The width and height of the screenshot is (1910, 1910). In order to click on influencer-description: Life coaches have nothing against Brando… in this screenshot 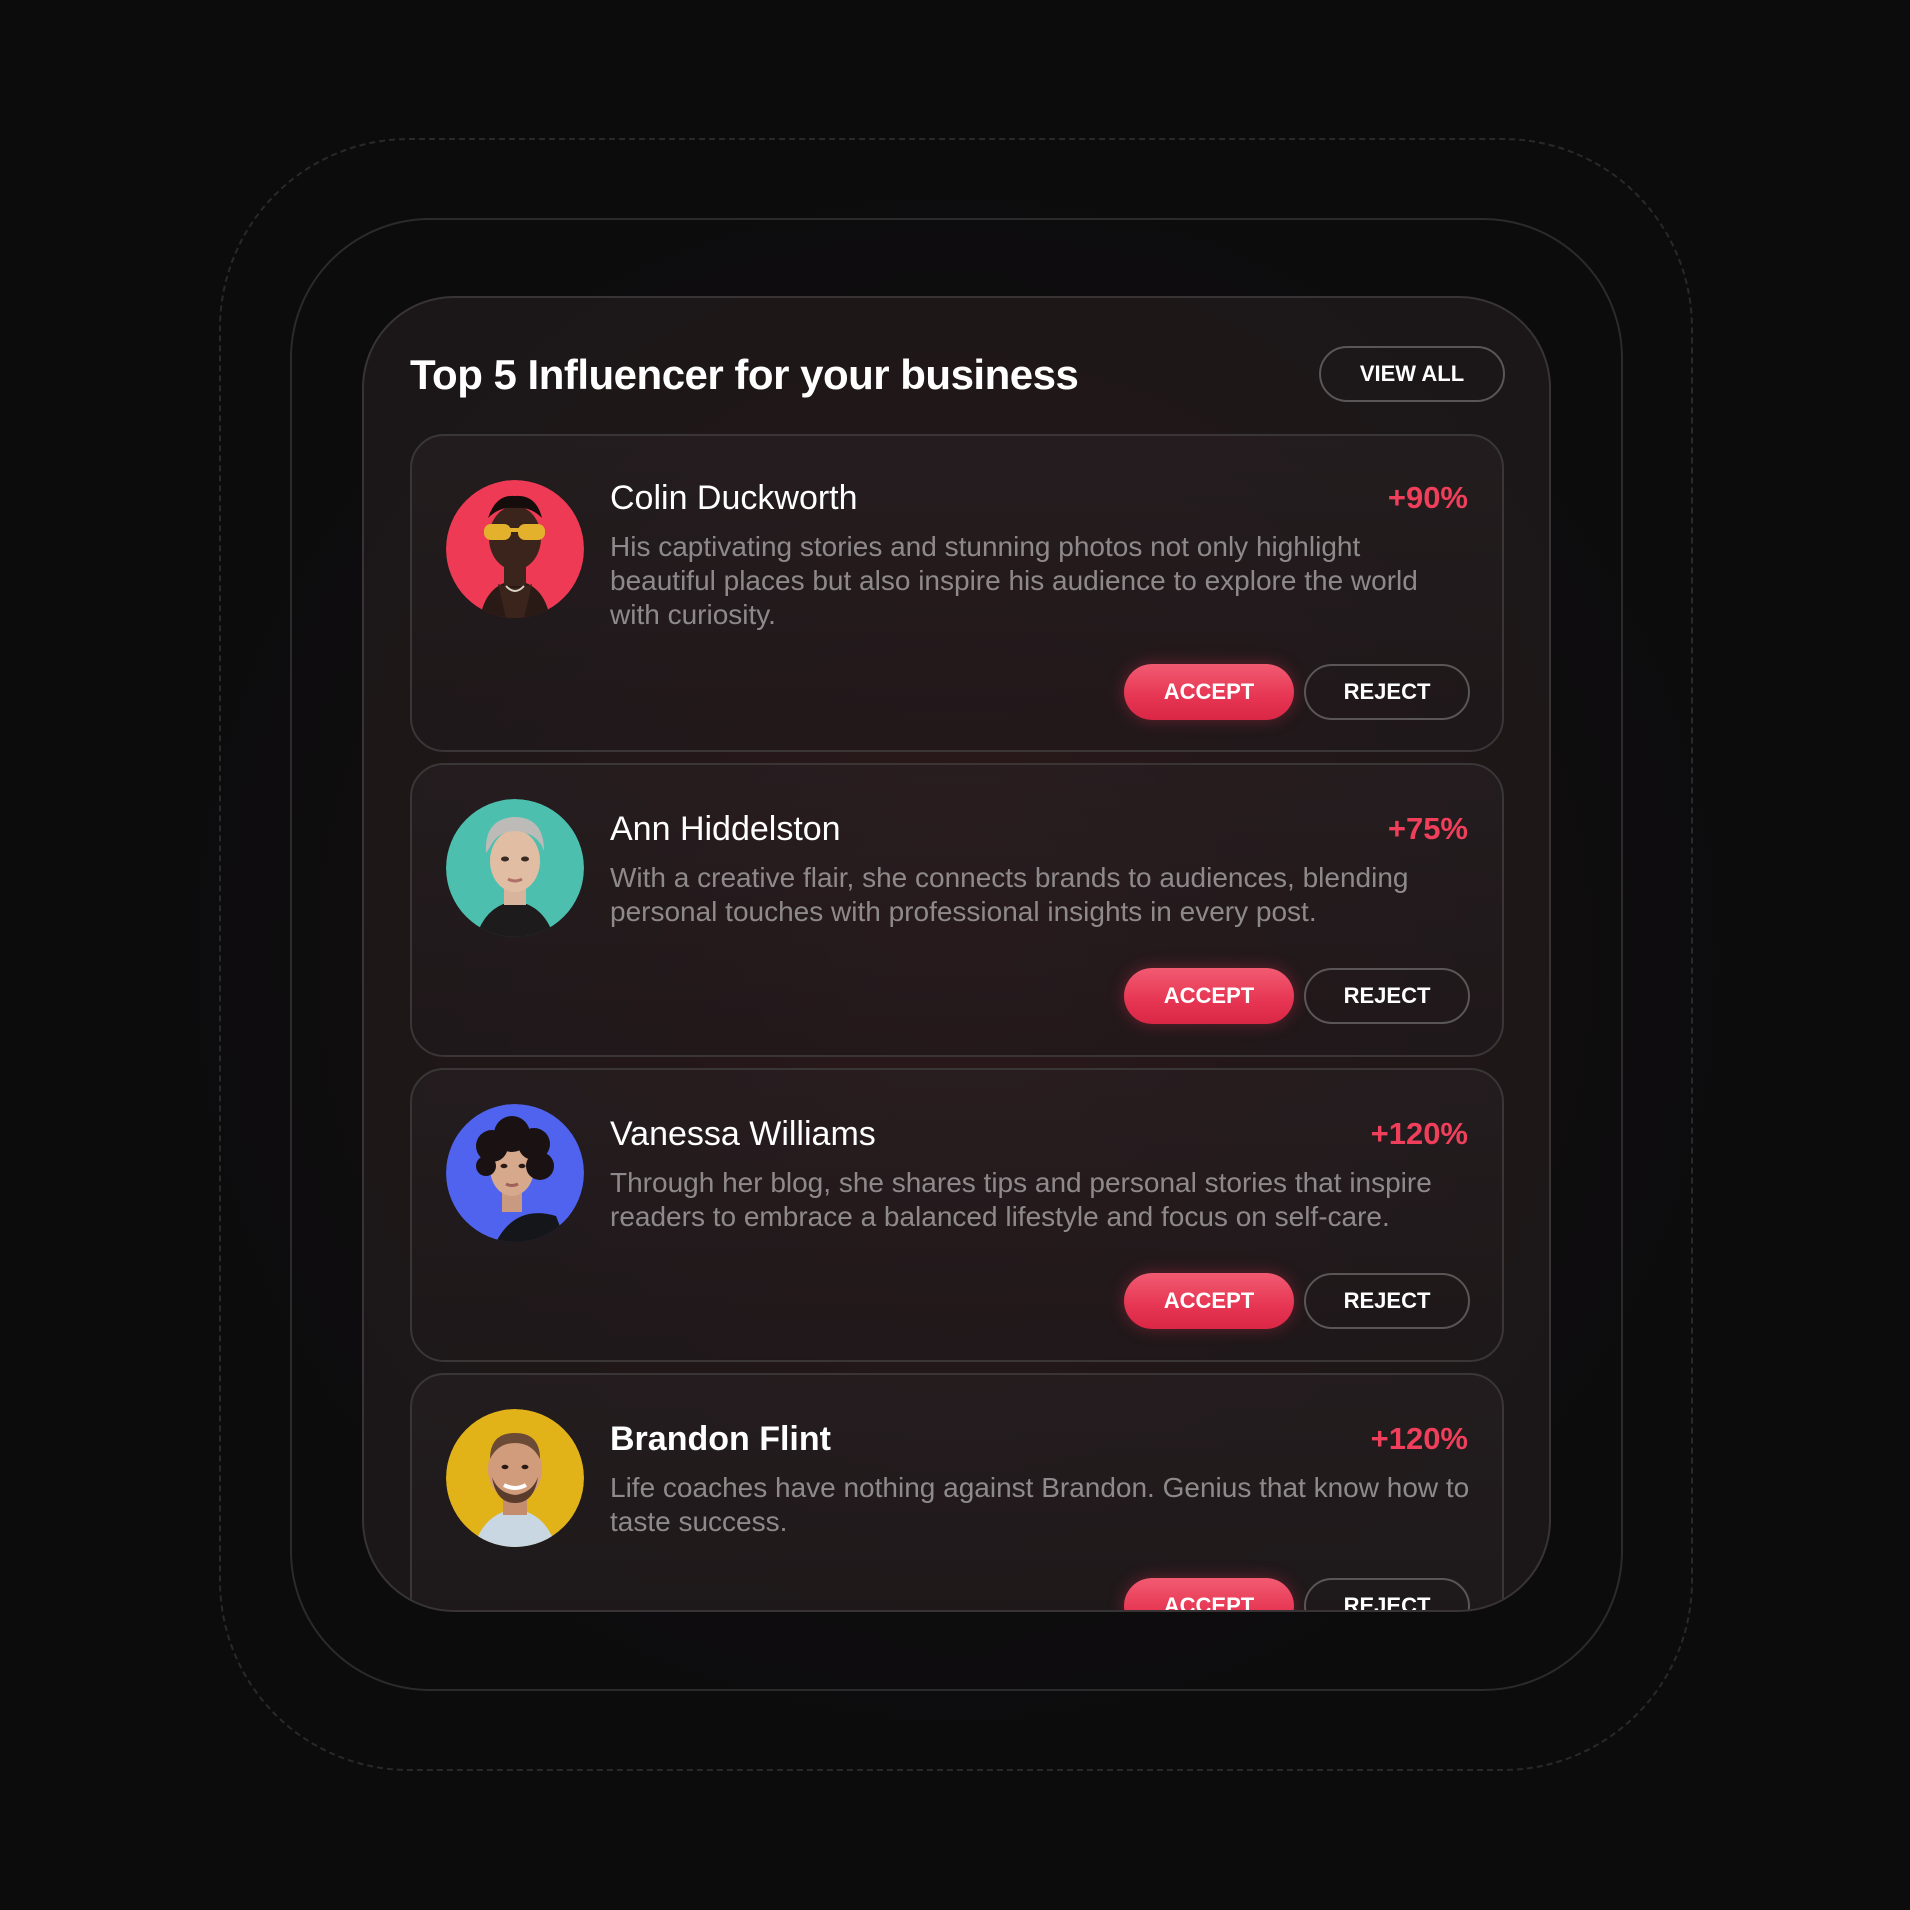, I will do `click(1040, 1504)`.